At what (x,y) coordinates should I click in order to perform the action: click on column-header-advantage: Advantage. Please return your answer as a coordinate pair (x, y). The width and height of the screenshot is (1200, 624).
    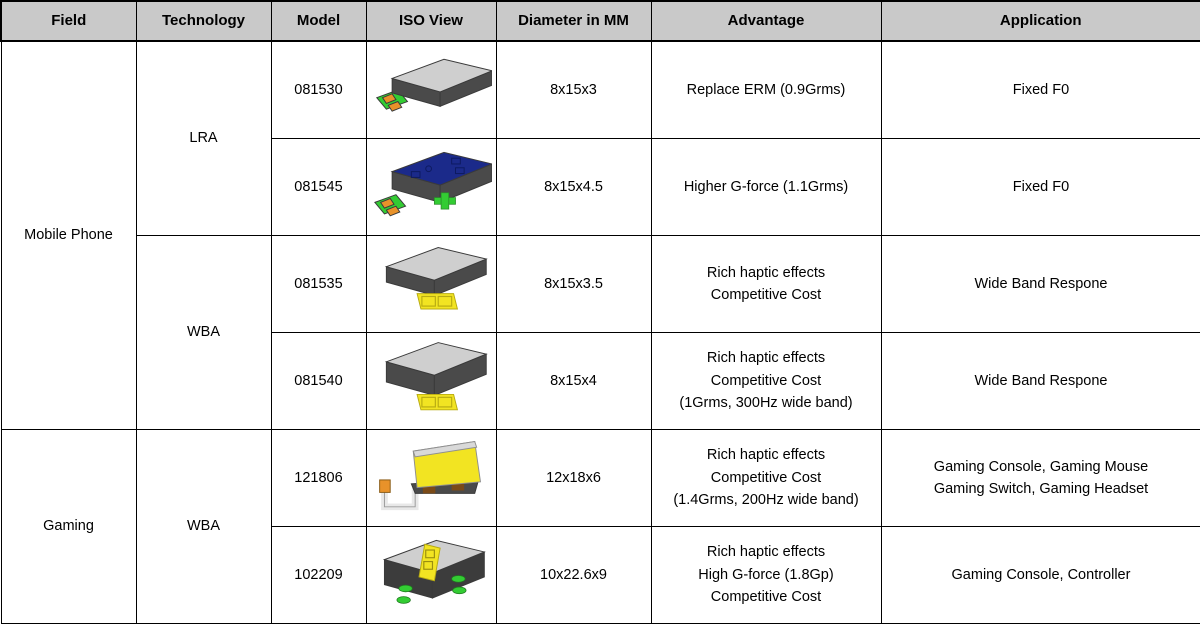
    Looking at the image, I should click on (766, 21).